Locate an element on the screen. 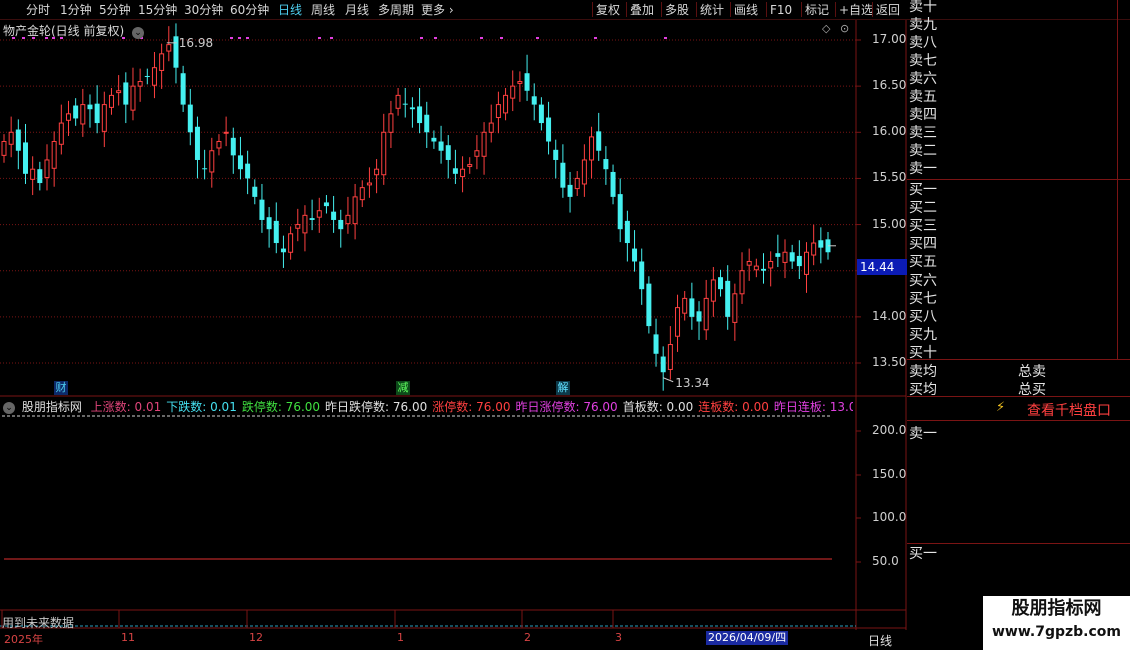 This screenshot has height=650, width=1130. toolbar-tab-6: 日线 is located at coordinates (290, 10).